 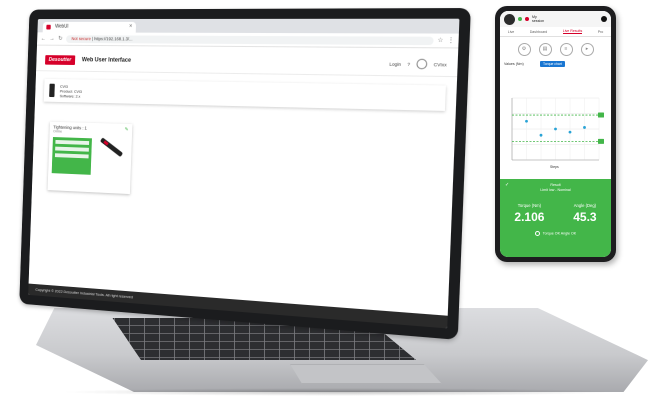 What do you see at coordinates (89, 27) in the screenshot?
I see `browser-tab: WebUI ×` at bounding box center [89, 27].